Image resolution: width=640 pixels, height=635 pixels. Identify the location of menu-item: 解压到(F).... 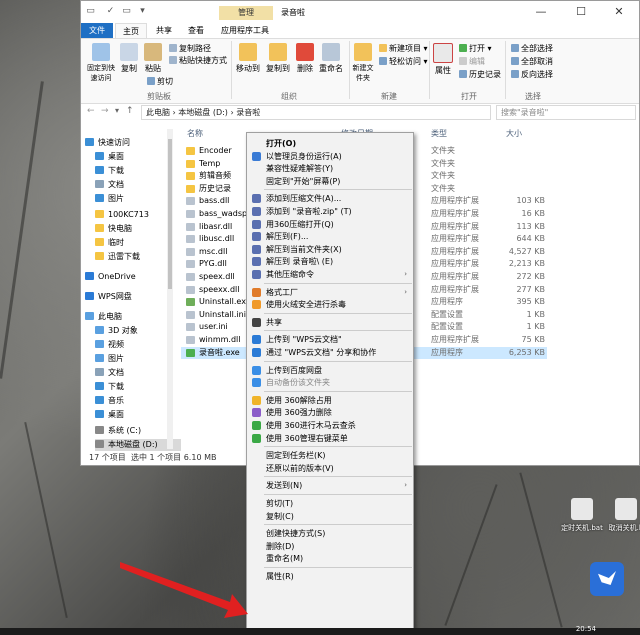
(330, 236).